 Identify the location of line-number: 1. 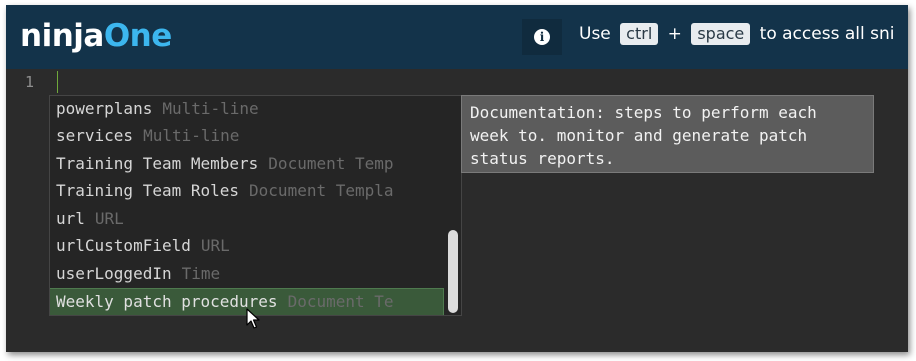
(29, 82).